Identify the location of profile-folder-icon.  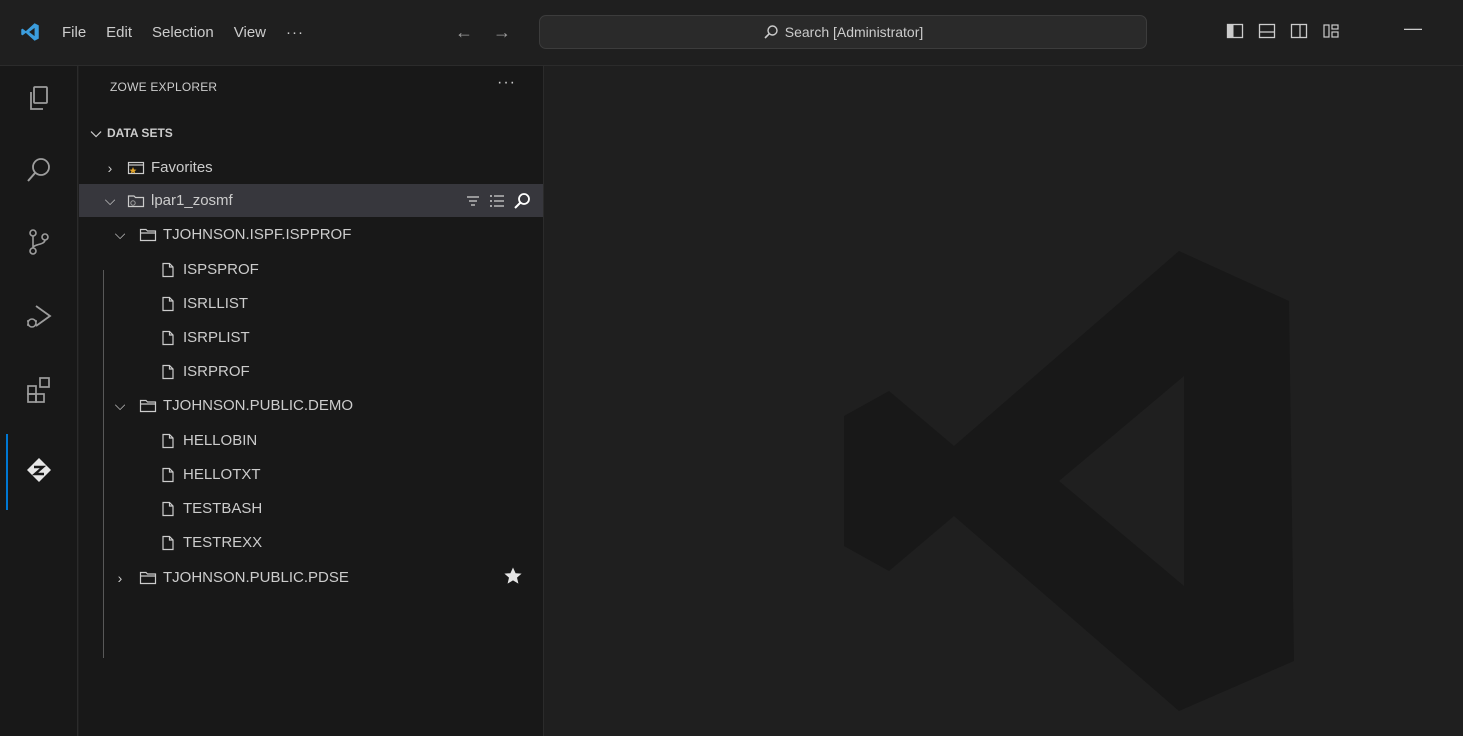
(136, 201).